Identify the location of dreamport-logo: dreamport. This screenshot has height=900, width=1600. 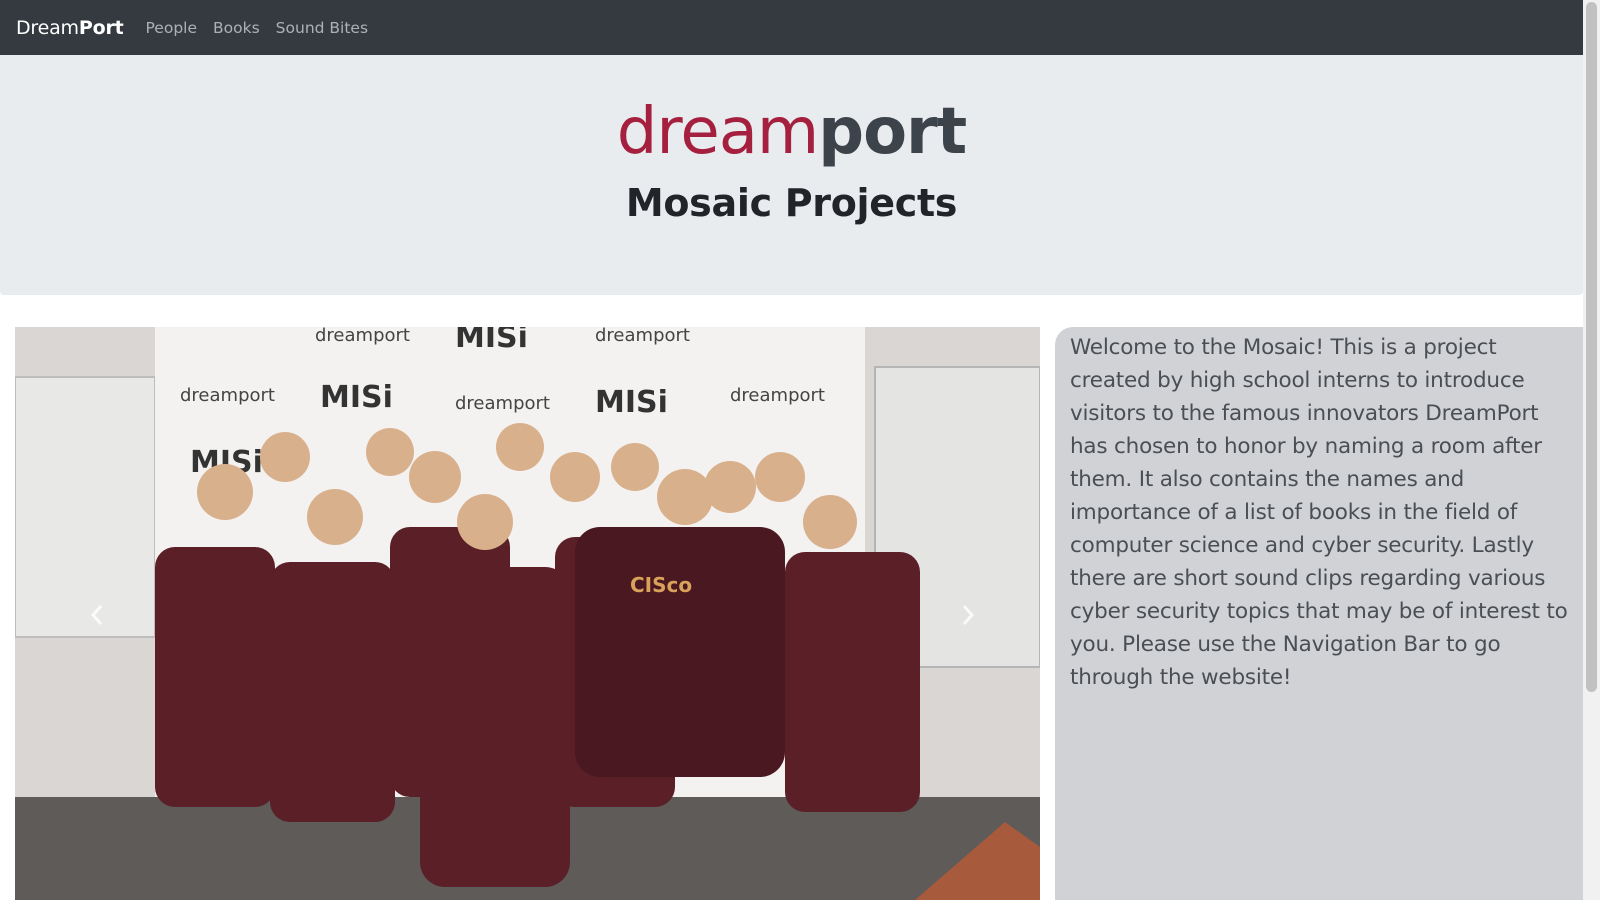
(791, 132).